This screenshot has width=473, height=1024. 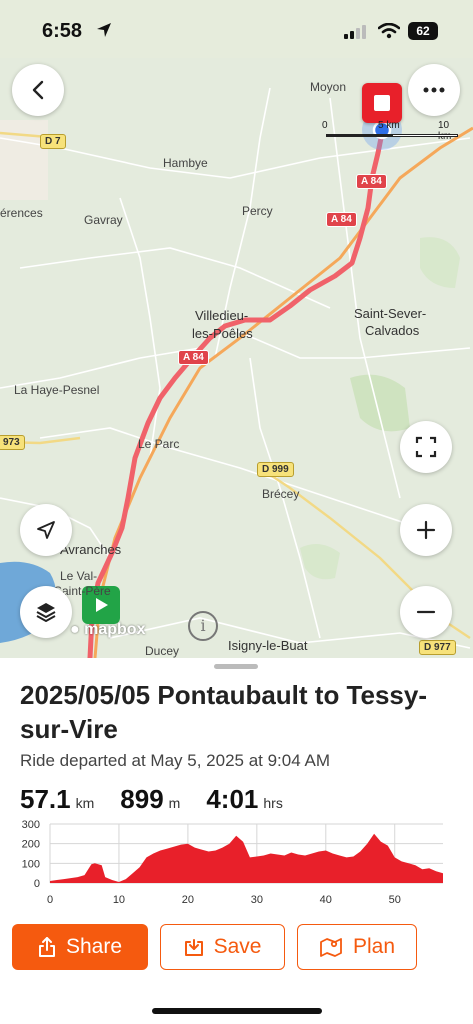 What do you see at coordinates (389, 33) in the screenshot?
I see `wifi-icon` at bounding box center [389, 33].